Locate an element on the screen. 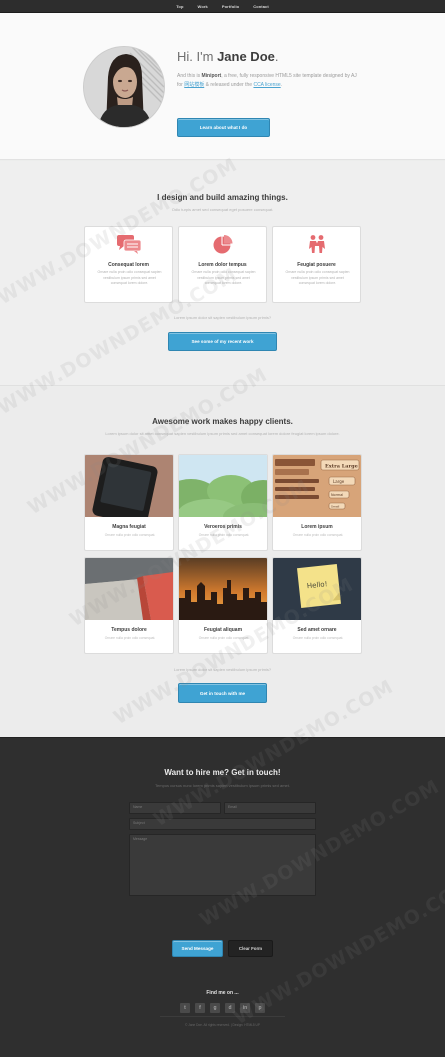 The height and width of the screenshot is (1057, 445). portfolio-item-title: Feugiat aliquam is located at coordinates (223, 630).